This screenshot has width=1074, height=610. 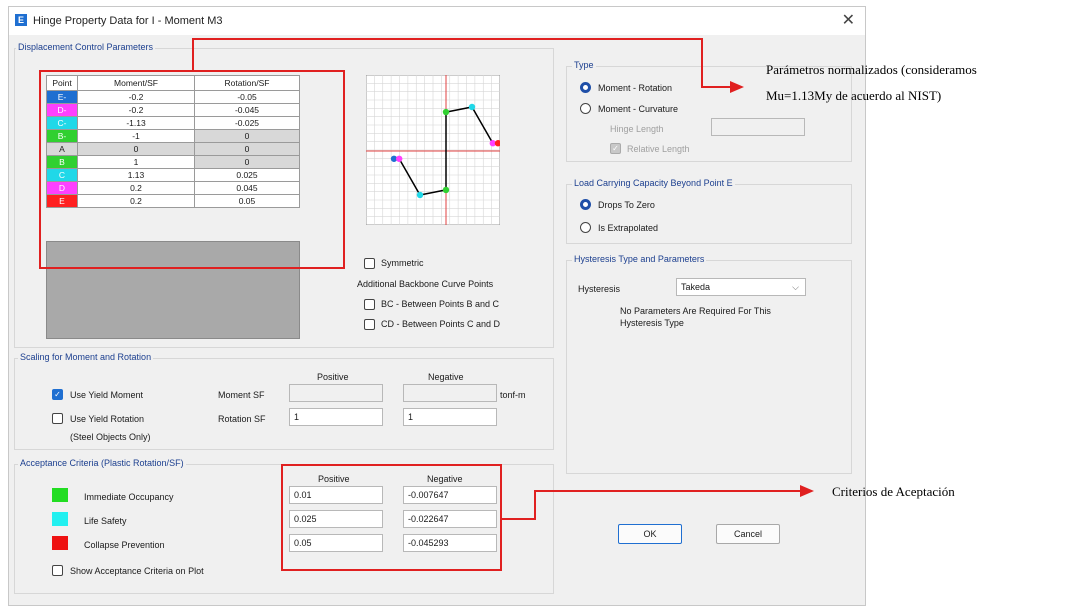 What do you see at coordinates (446, 190) in the screenshot?
I see `plot-point-Bneg` at bounding box center [446, 190].